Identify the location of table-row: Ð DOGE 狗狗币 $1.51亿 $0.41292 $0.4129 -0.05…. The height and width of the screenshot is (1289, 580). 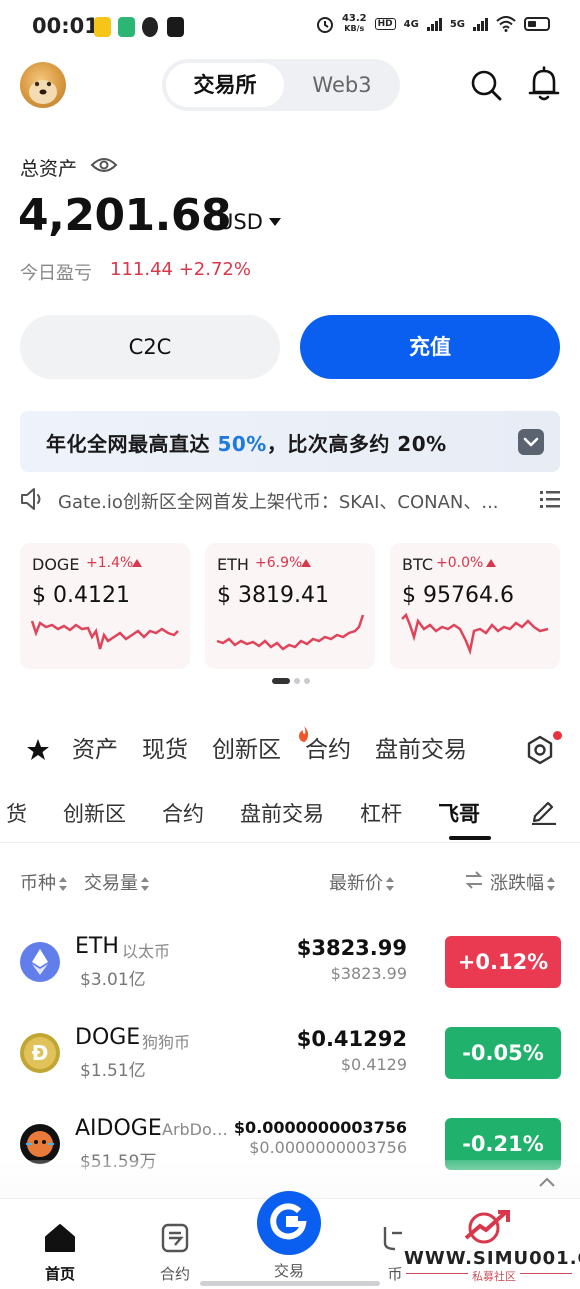
(290, 1054).